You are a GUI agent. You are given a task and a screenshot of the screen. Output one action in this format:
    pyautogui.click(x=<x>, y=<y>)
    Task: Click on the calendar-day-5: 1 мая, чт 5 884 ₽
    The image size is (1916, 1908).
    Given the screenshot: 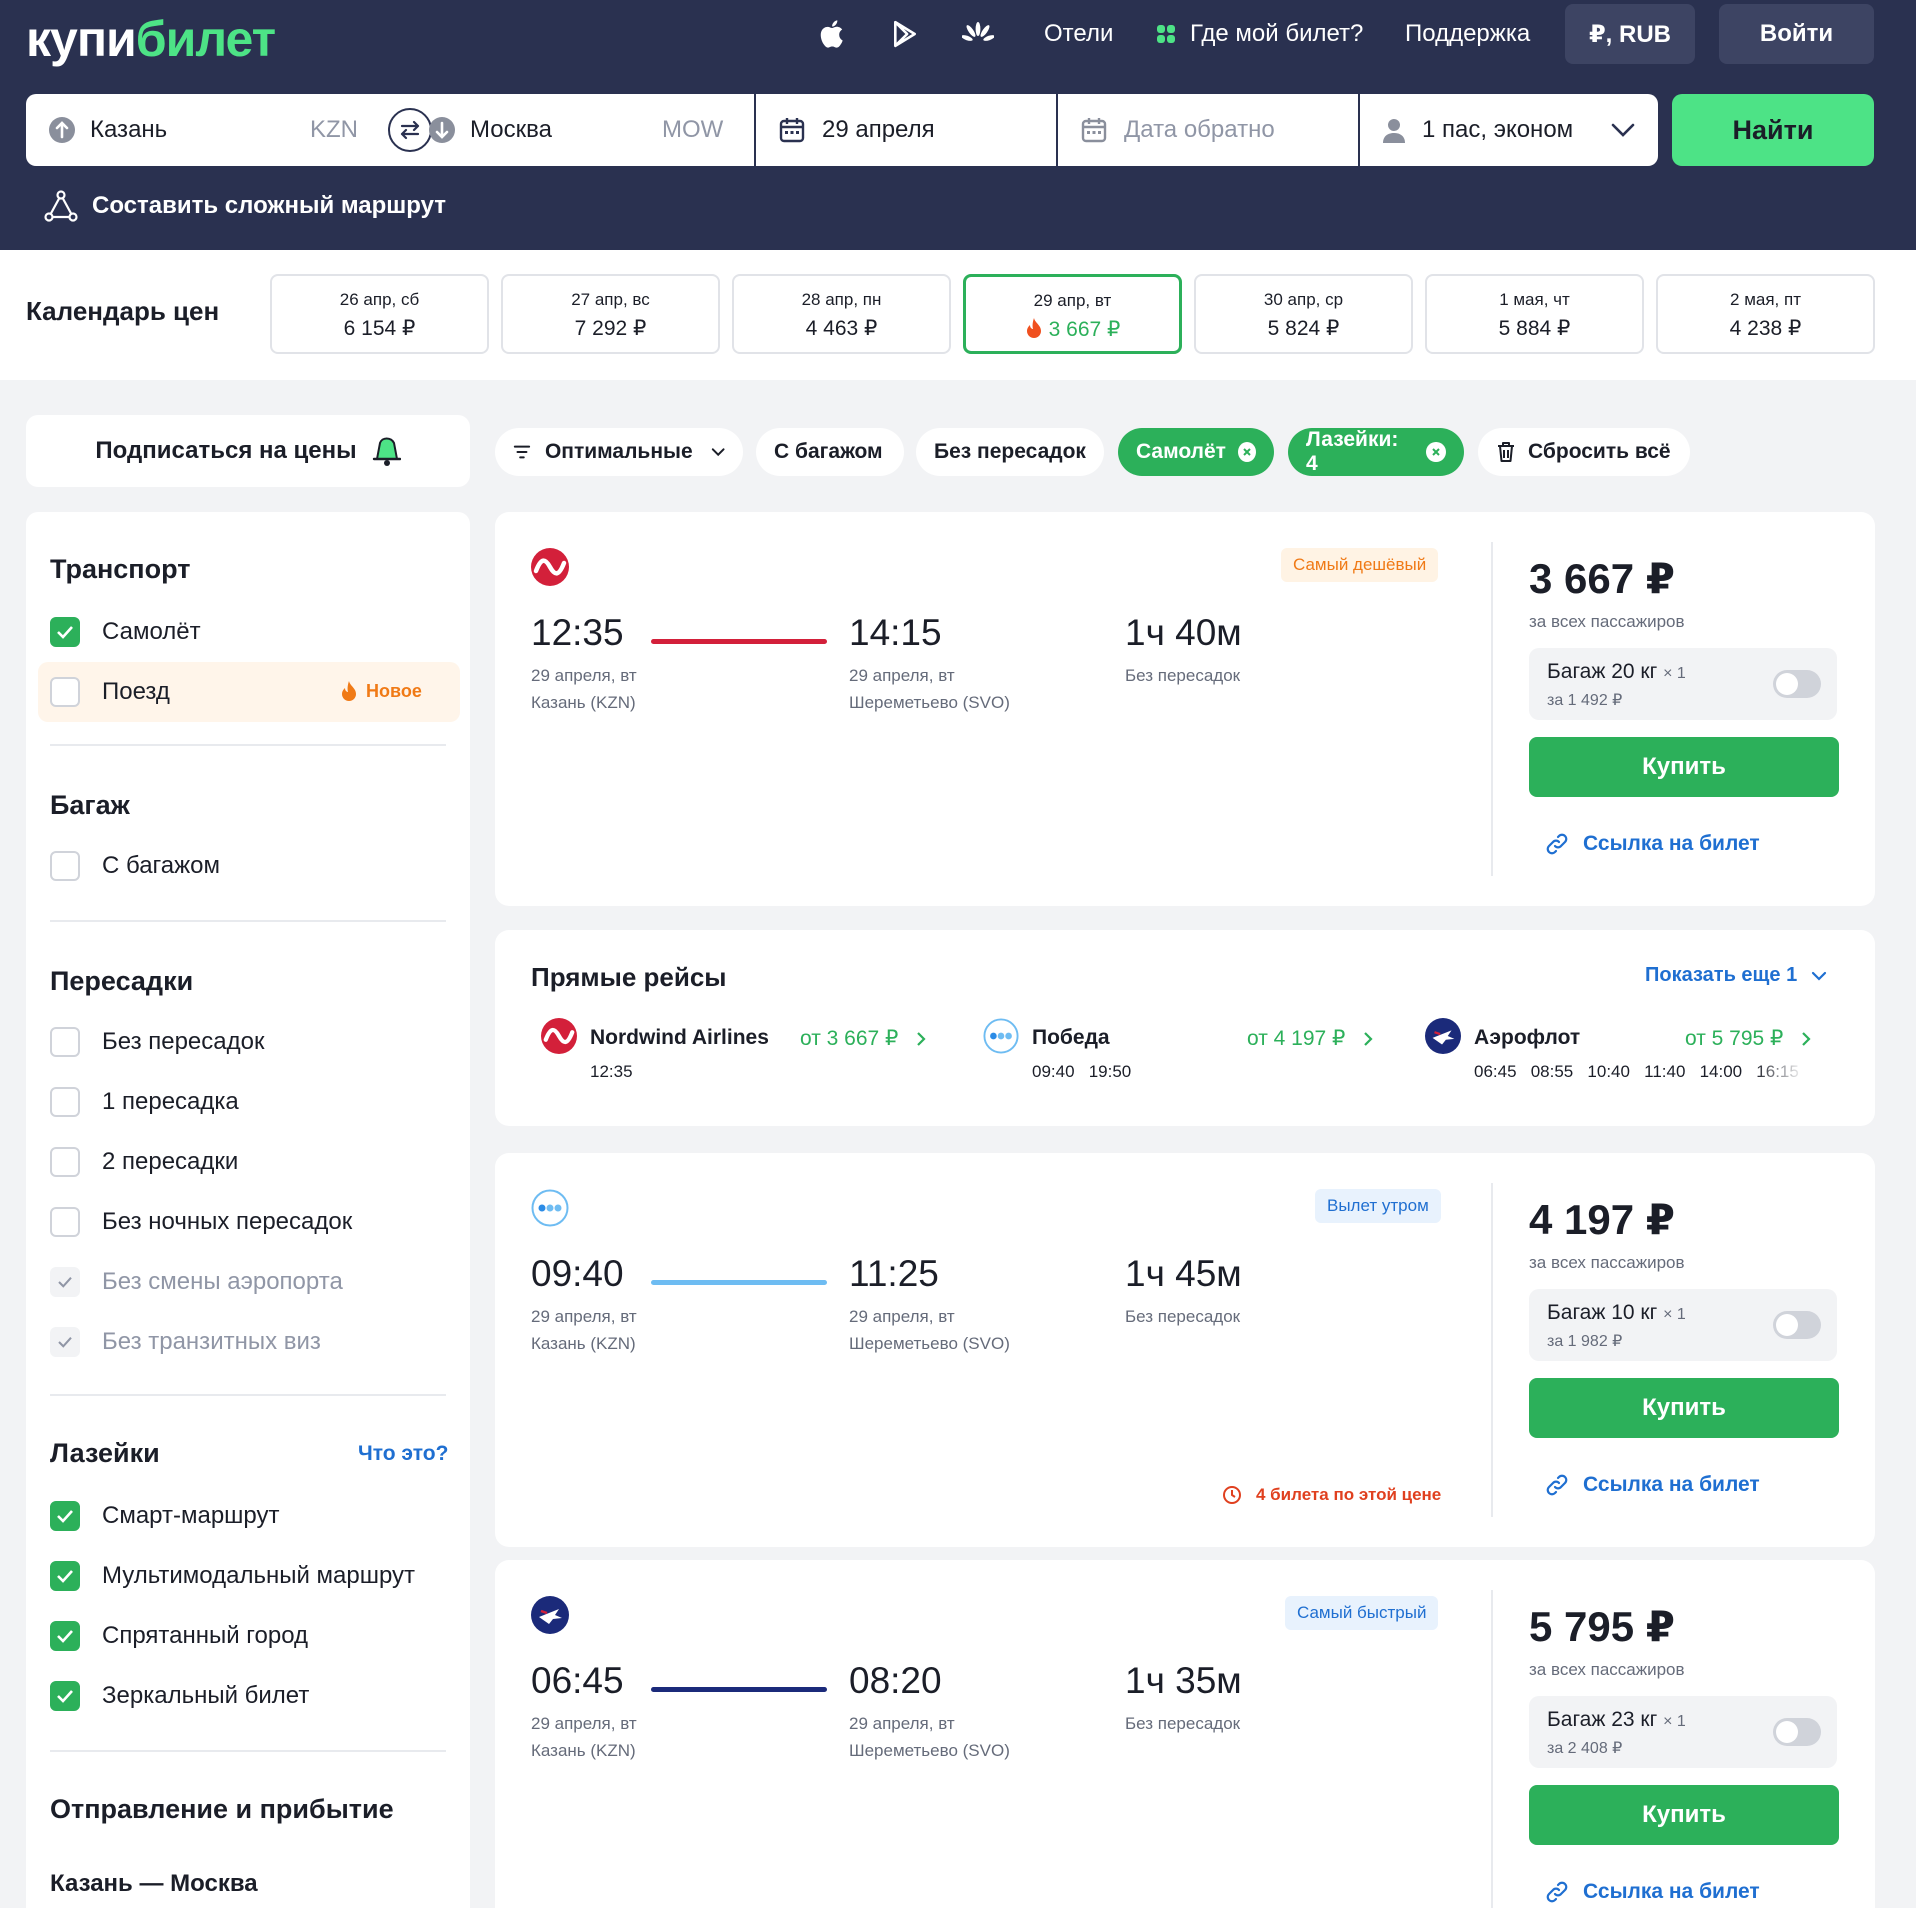 What is the action you would take?
    pyautogui.click(x=1534, y=314)
    